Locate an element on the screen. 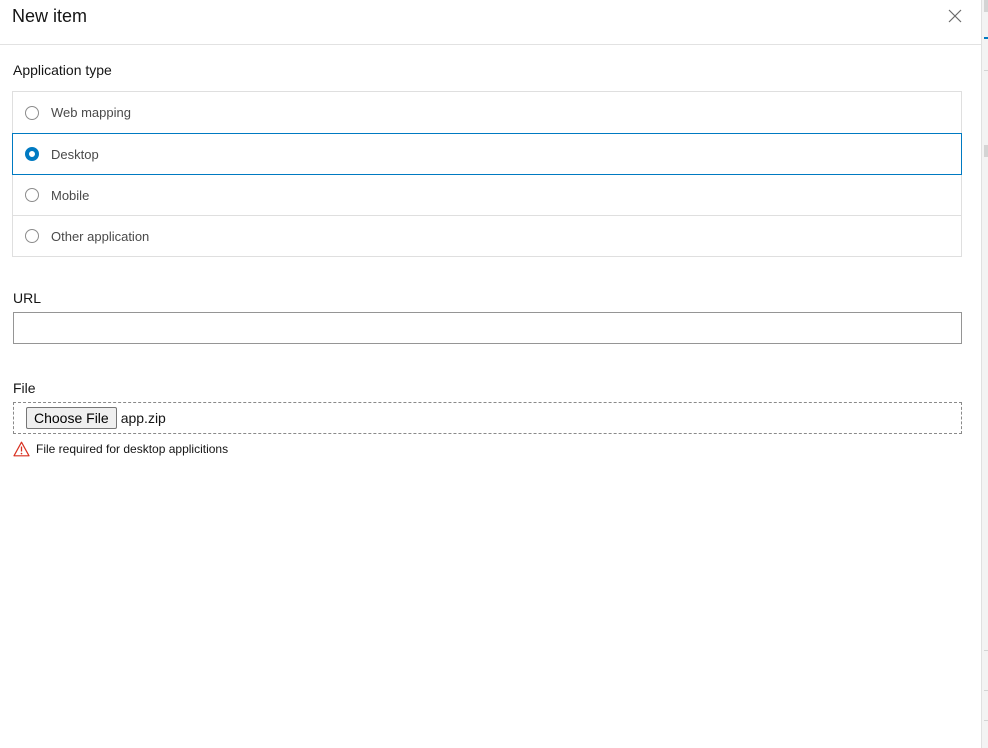 This screenshot has width=988, height=748. file-dropzone: Choose File app.zip is located at coordinates (487, 418).